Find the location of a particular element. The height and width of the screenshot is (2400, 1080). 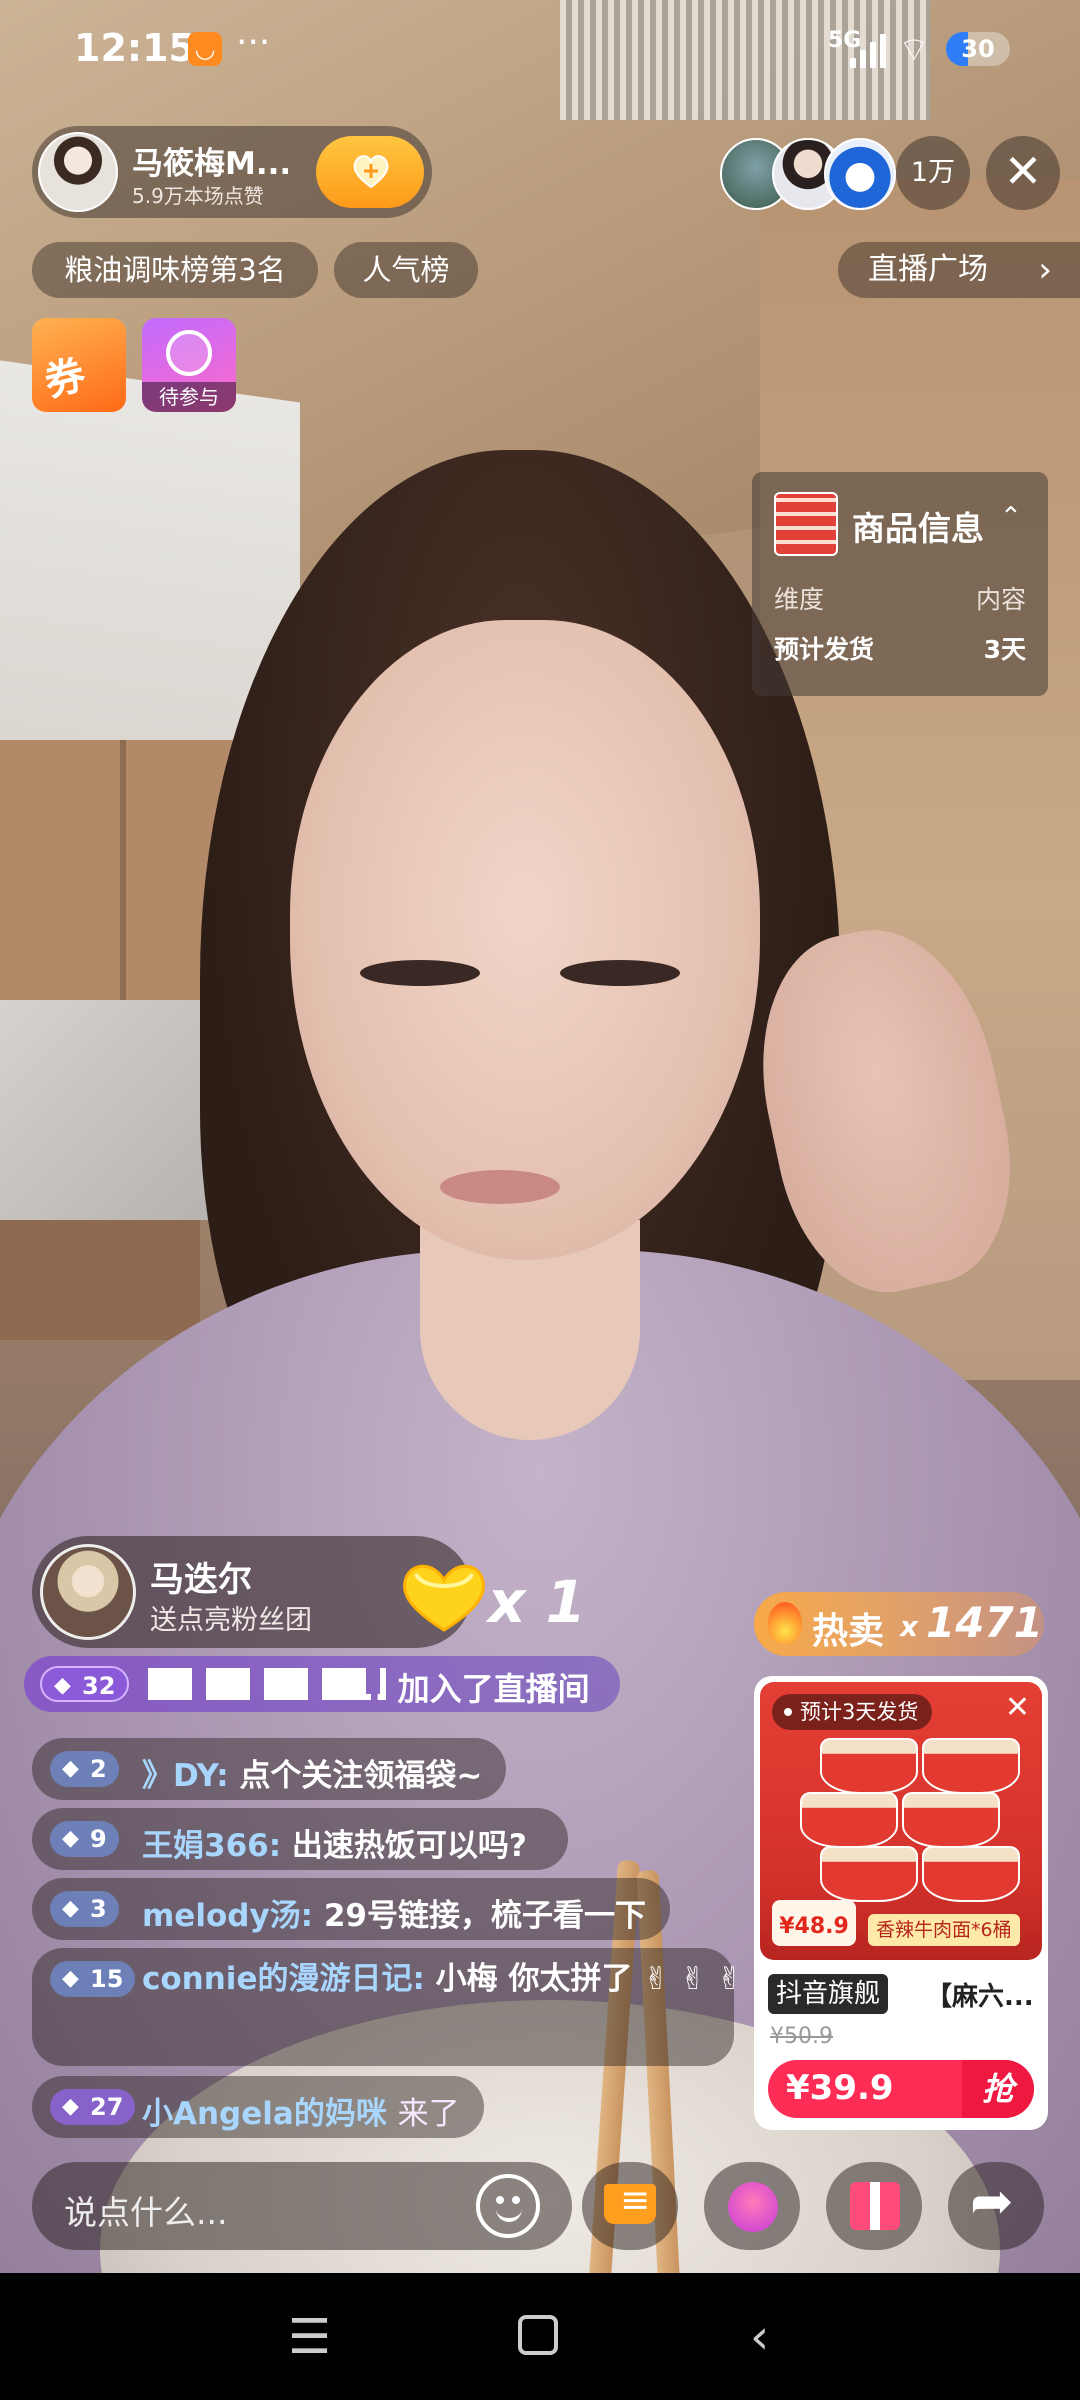

chat-username: connie的漫游日记 is located at coordinates (277, 1979).